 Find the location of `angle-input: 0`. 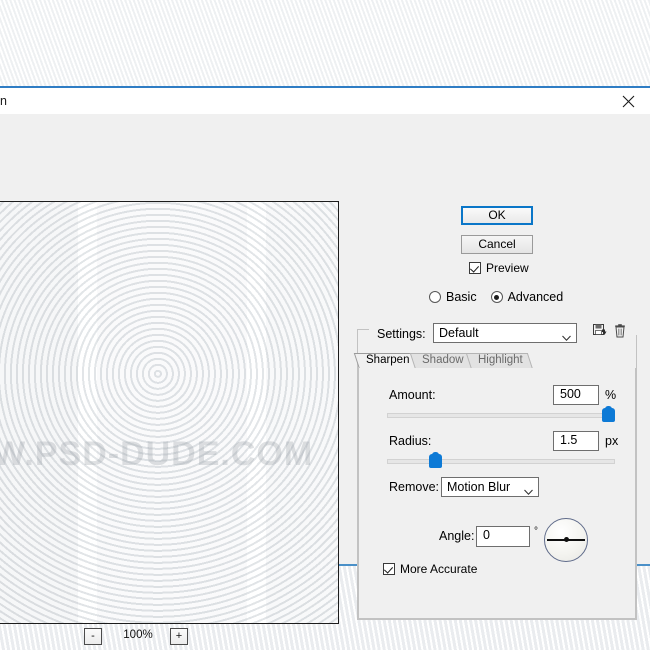

angle-input: 0 is located at coordinates (503, 536).